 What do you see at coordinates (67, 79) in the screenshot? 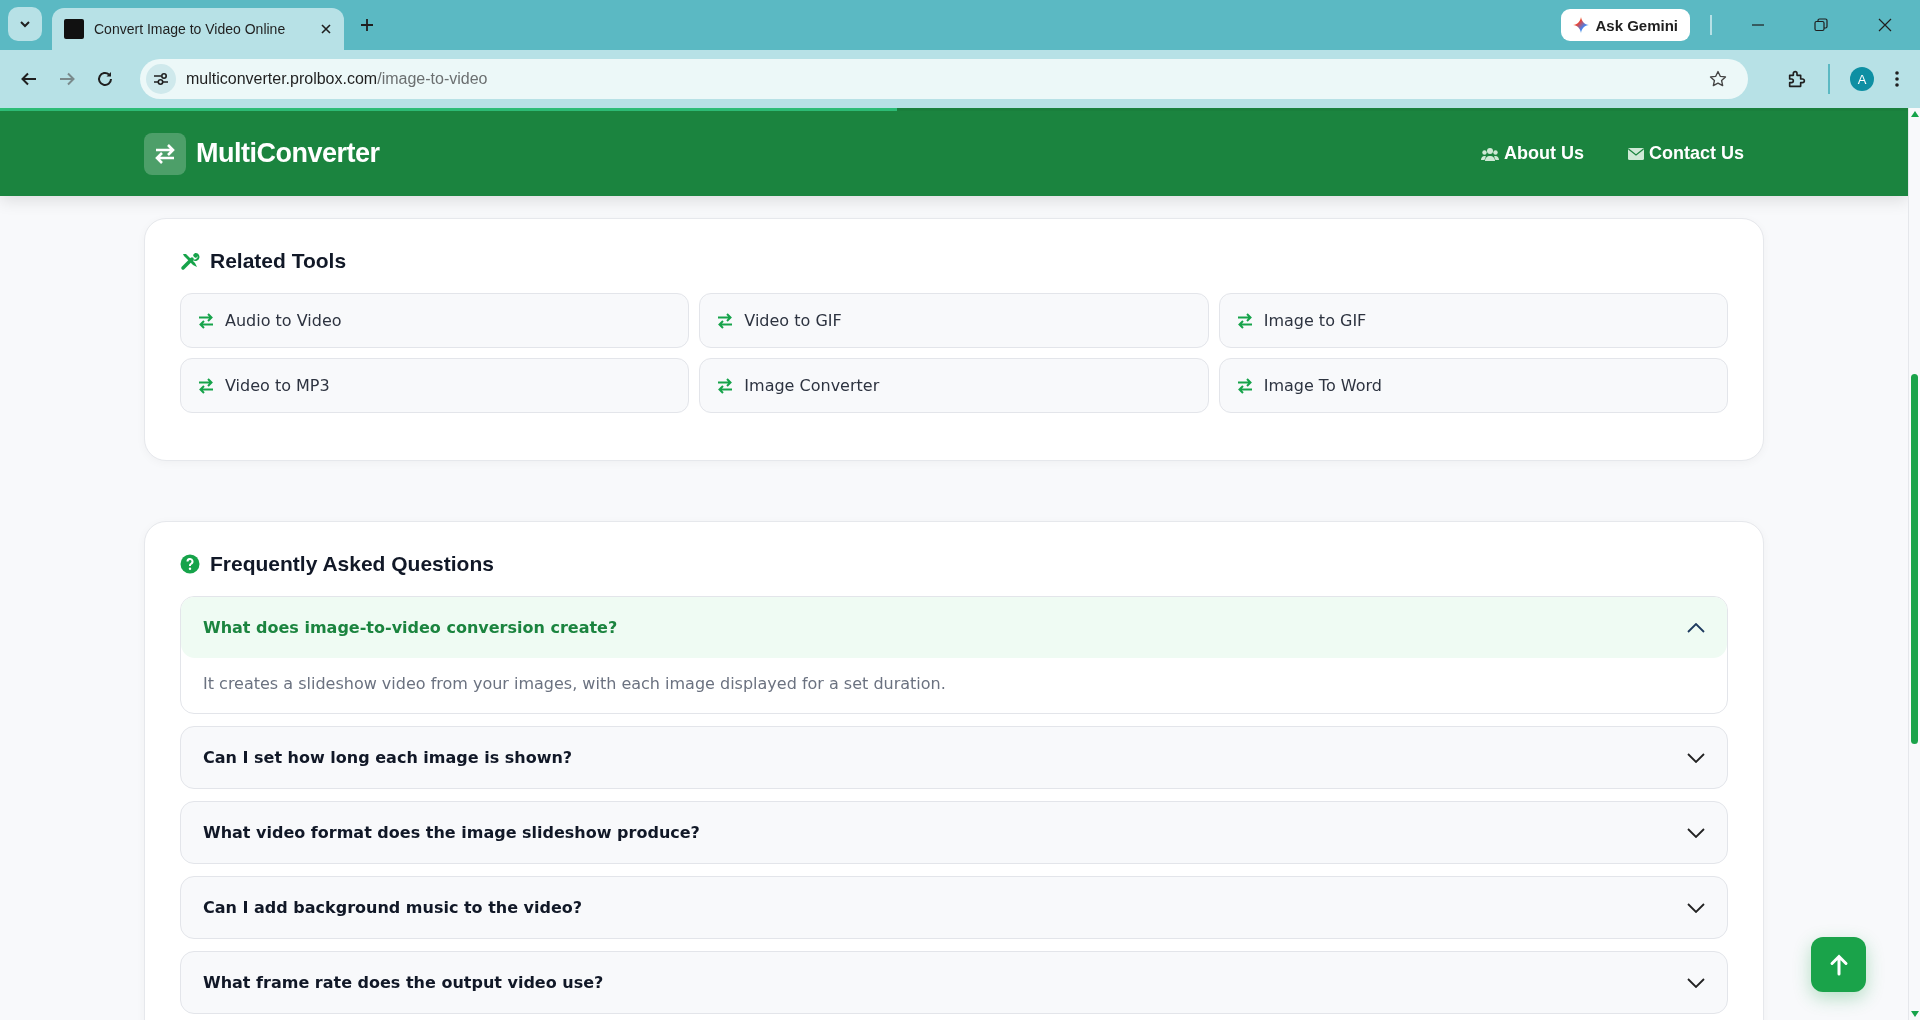
I see `forward-icon` at bounding box center [67, 79].